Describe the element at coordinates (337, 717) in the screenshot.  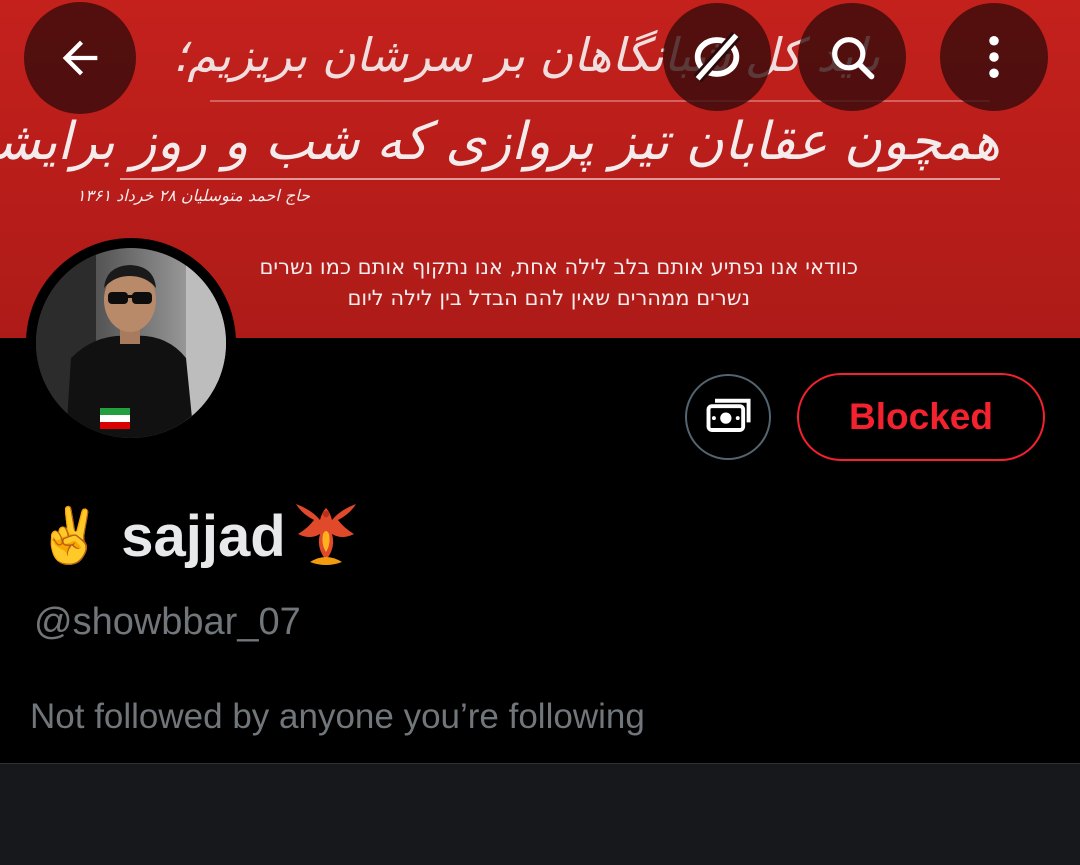
I see `followers-you-know-note: Not followed by anyone you’re following` at that location.